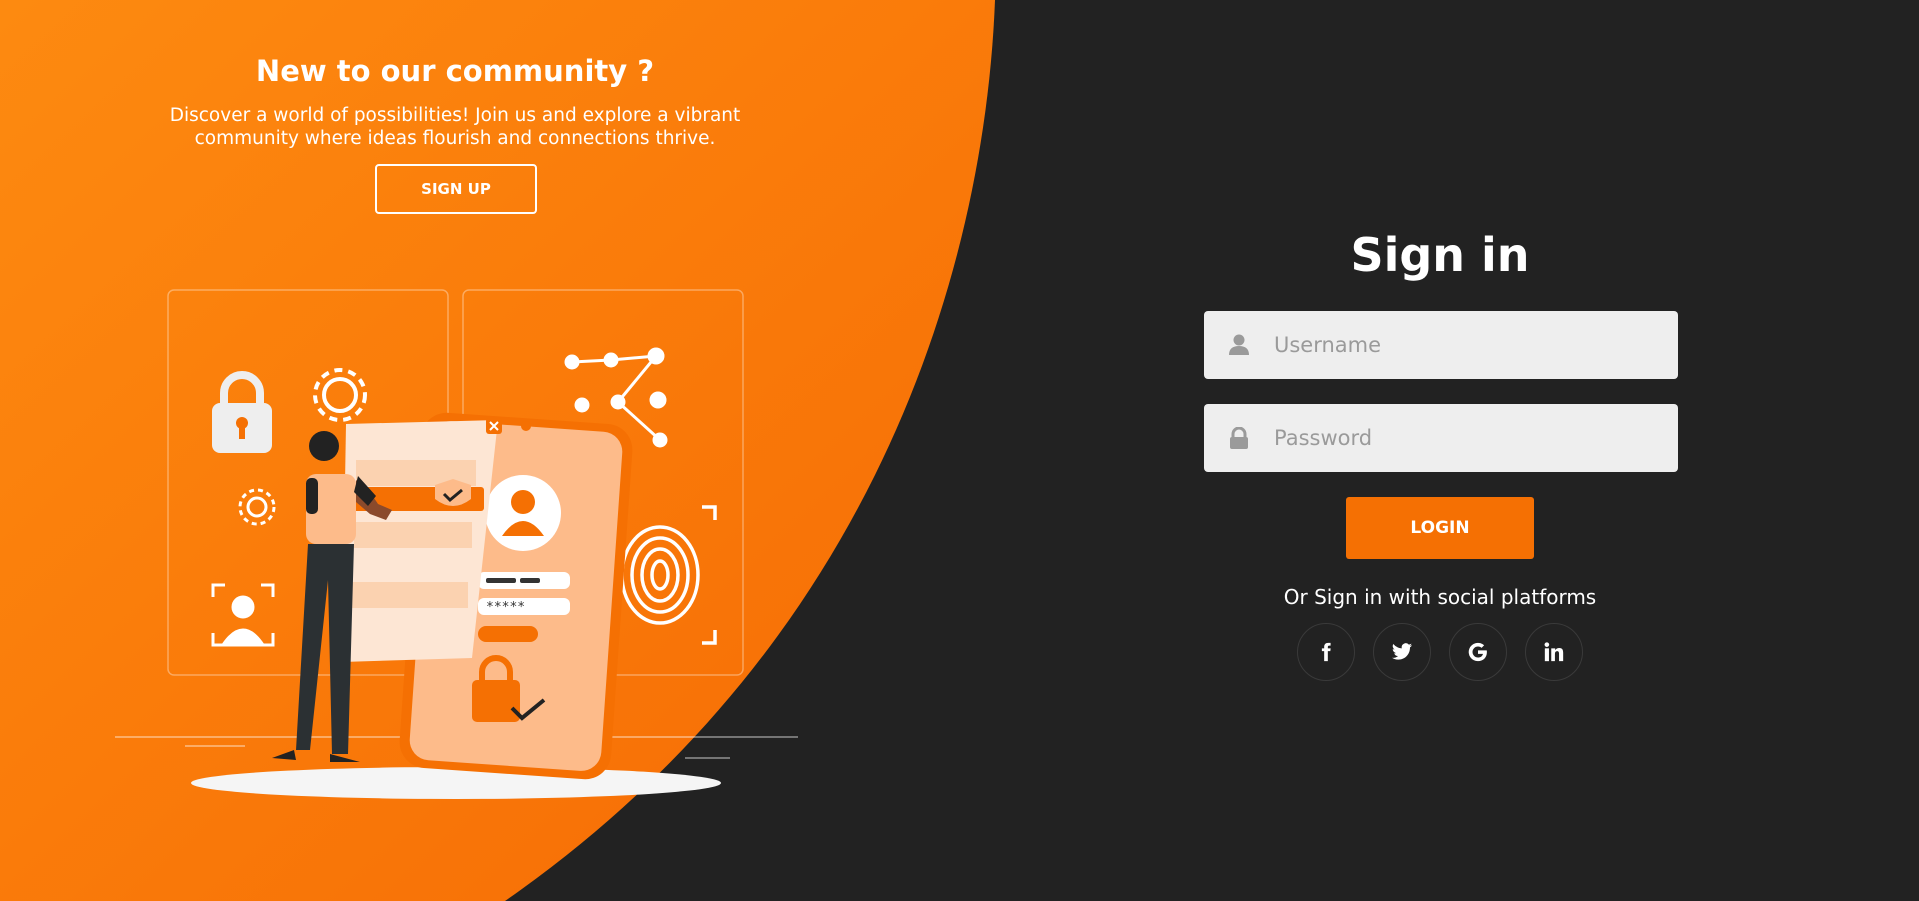 The width and height of the screenshot is (1919, 901). I want to click on linkedin-icon, so click(1554, 652).